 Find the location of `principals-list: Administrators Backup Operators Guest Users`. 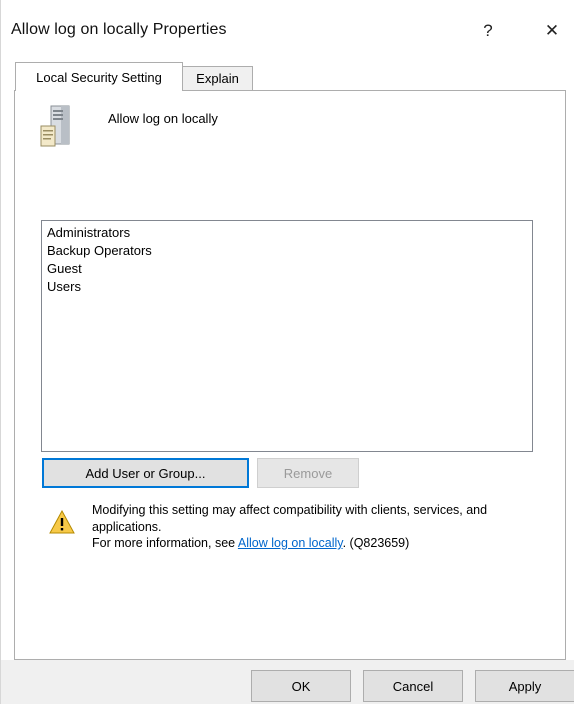

principals-list: Administrators Backup Operators Guest Users is located at coordinates (287, 258).